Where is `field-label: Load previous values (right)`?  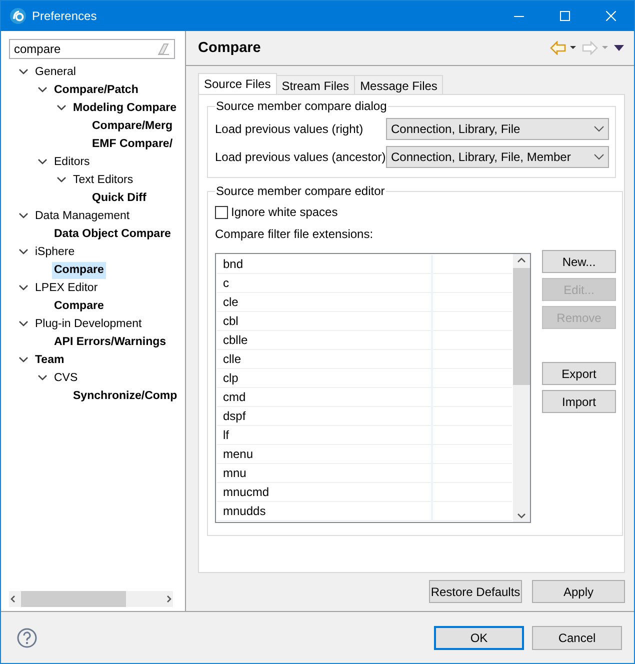
field-label: Load previous values (right) is located at coordinates (289, 129).